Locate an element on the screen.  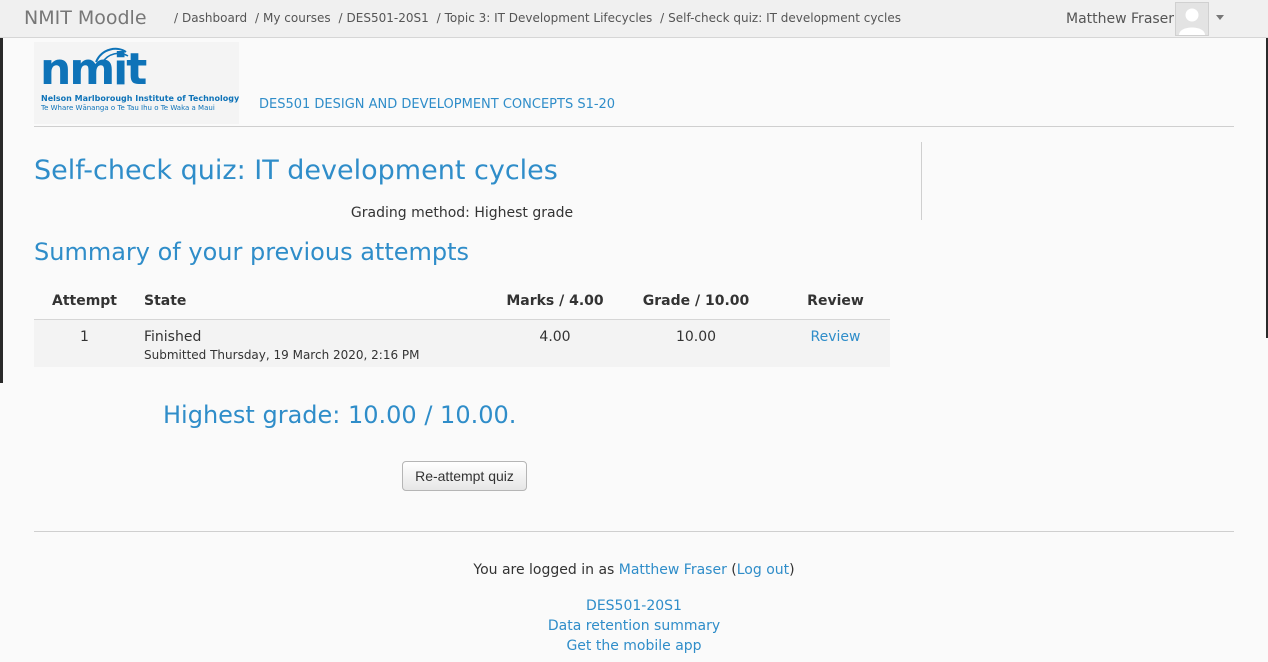
logout-link: Log out is located at coordinates (763, 570).